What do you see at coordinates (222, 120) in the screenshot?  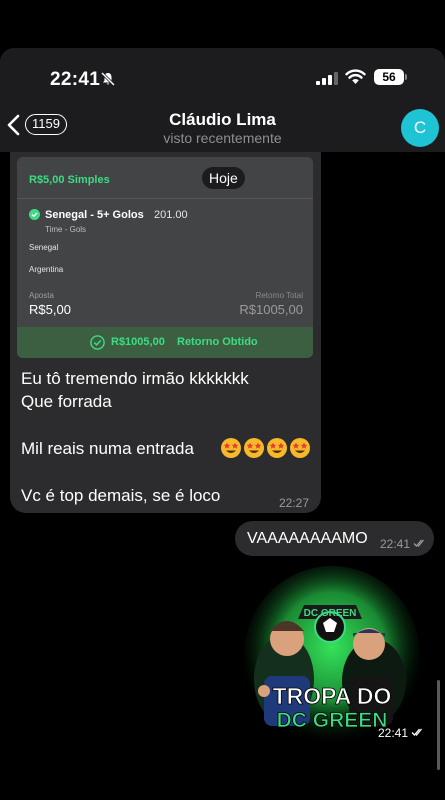 I see `contact-name: Cláudio Lima` at bounding box center [222, 120].